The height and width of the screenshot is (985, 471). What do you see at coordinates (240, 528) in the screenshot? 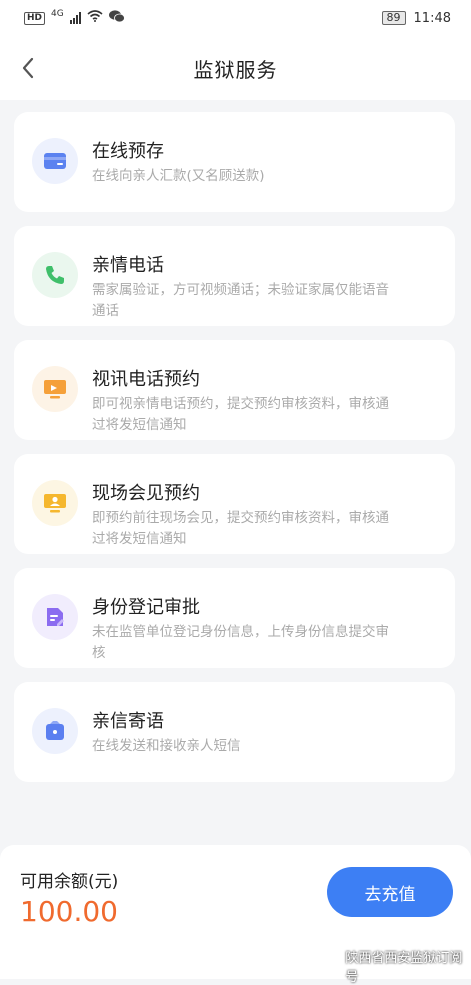
I see `card-description: 即预约前往现场会见，提交预约审核资料，审核通过将发短信通知` at bounding box center [240, 528].